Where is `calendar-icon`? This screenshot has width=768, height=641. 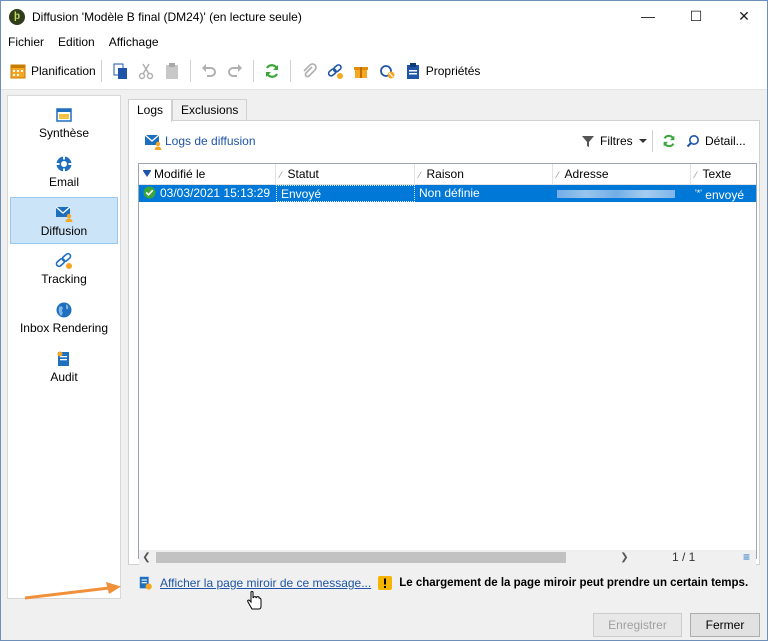 calendar-icon is located at coordinates (18, 71).